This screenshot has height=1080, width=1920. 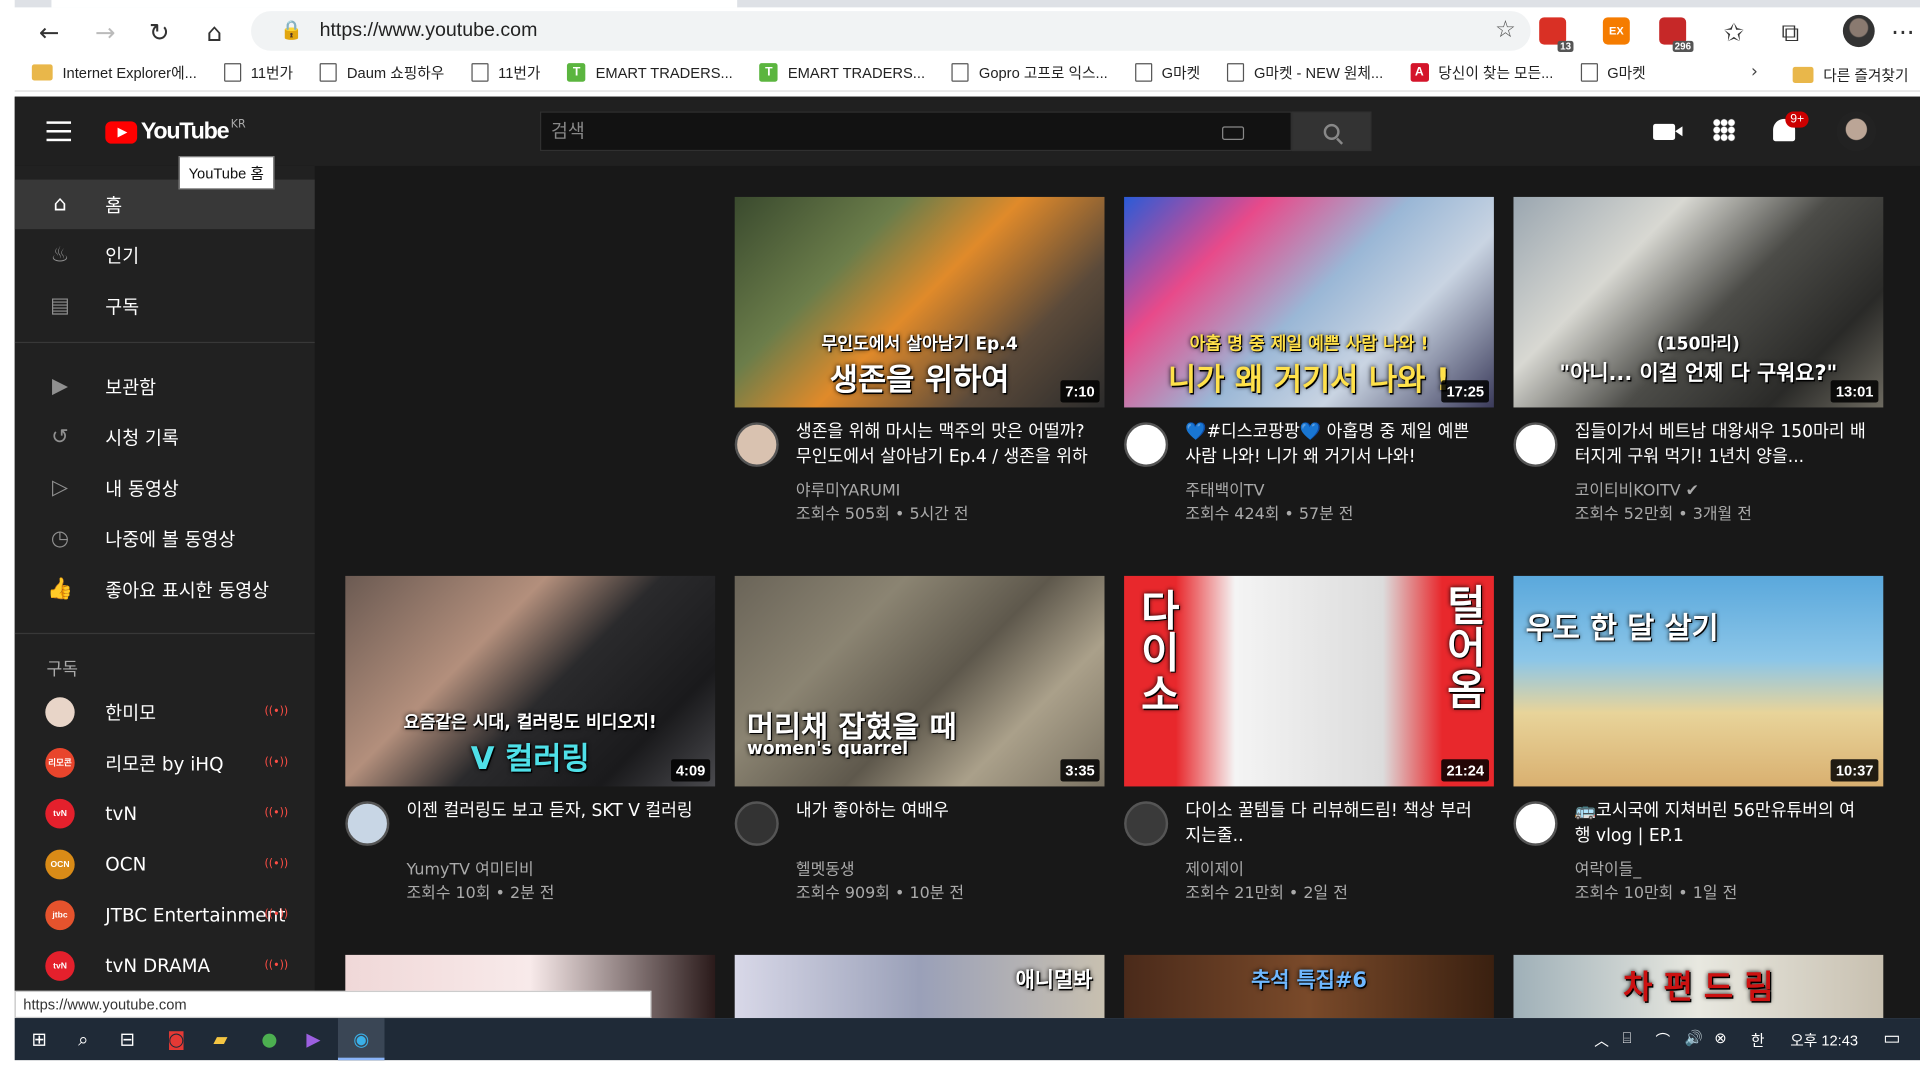 I want to click on sidebar-item-thumbs-up: 👍 좋아요 표시한 동영상, so click(x=165, y=590).